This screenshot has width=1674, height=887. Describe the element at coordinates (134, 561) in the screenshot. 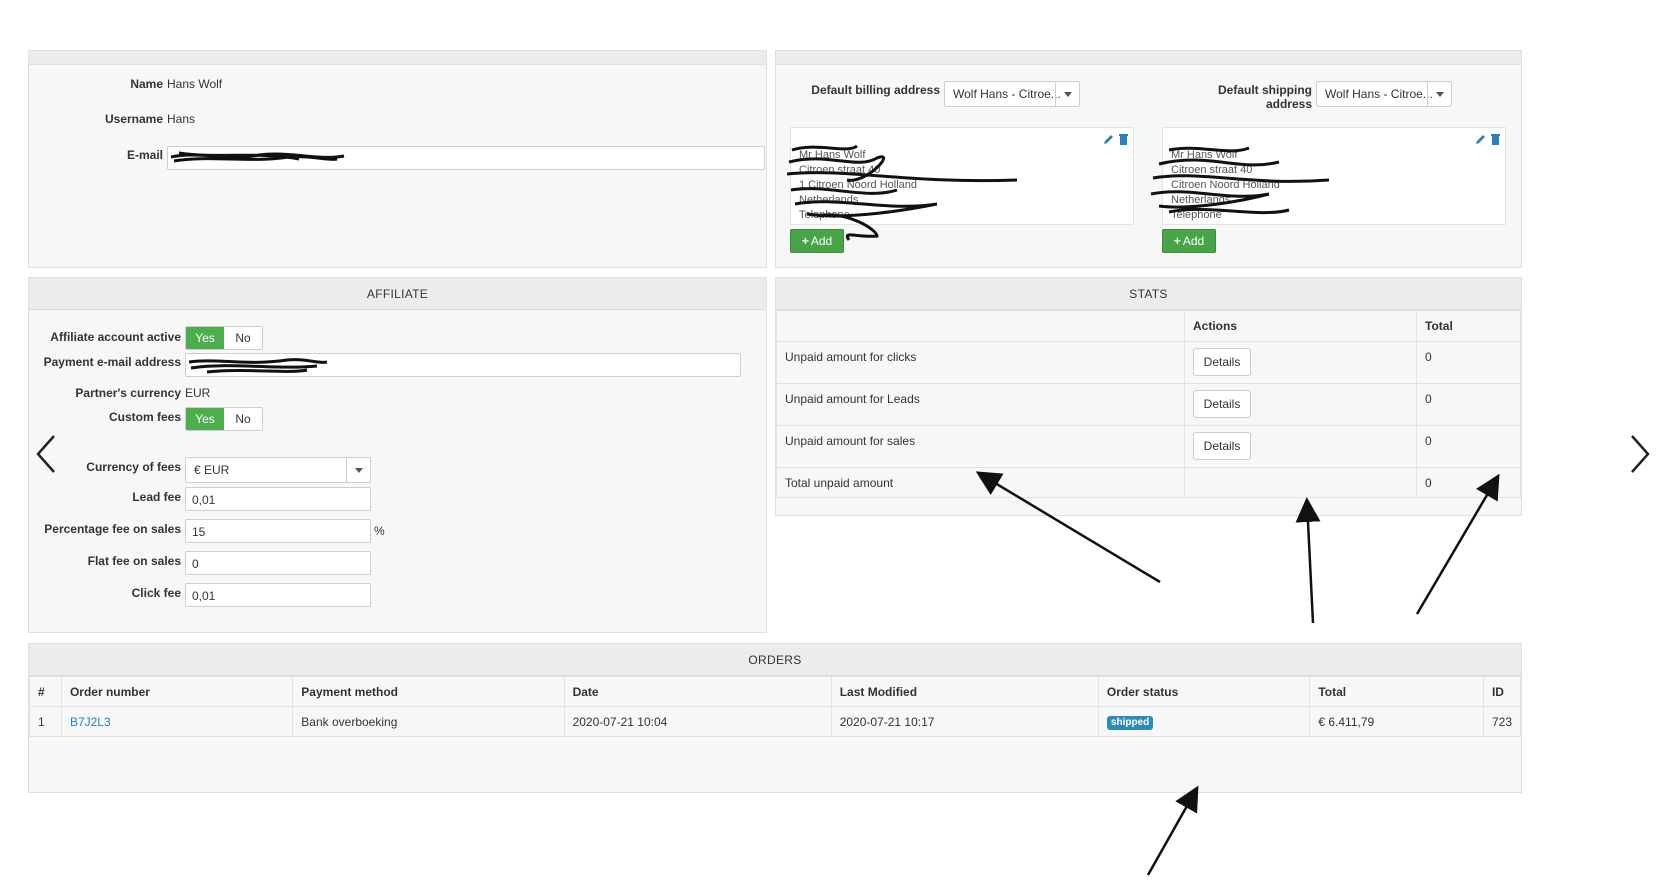

I see `flat-fee-label: Flat fee on sales` at that location.